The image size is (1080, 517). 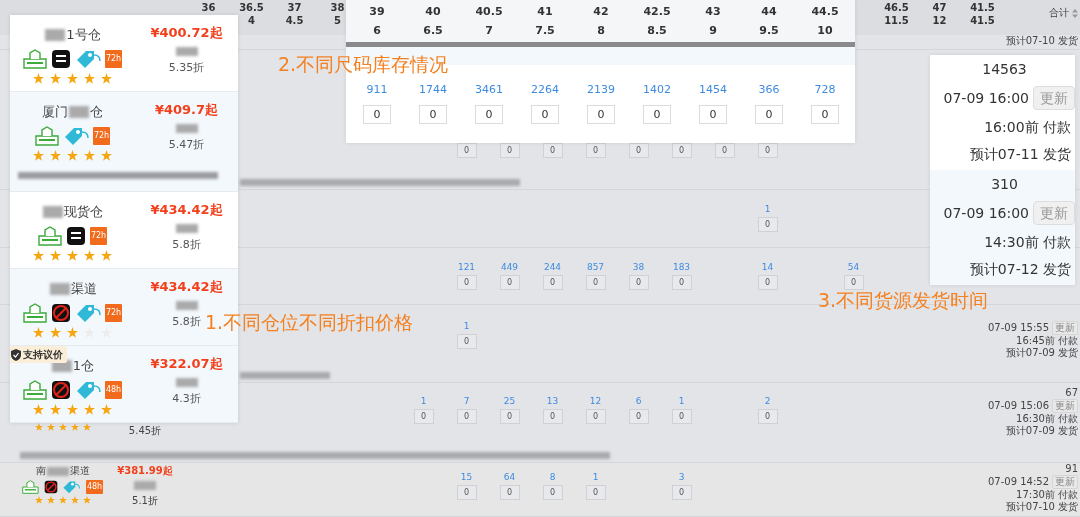 I want to click on sort-icon, so click(x=1075, y=13).